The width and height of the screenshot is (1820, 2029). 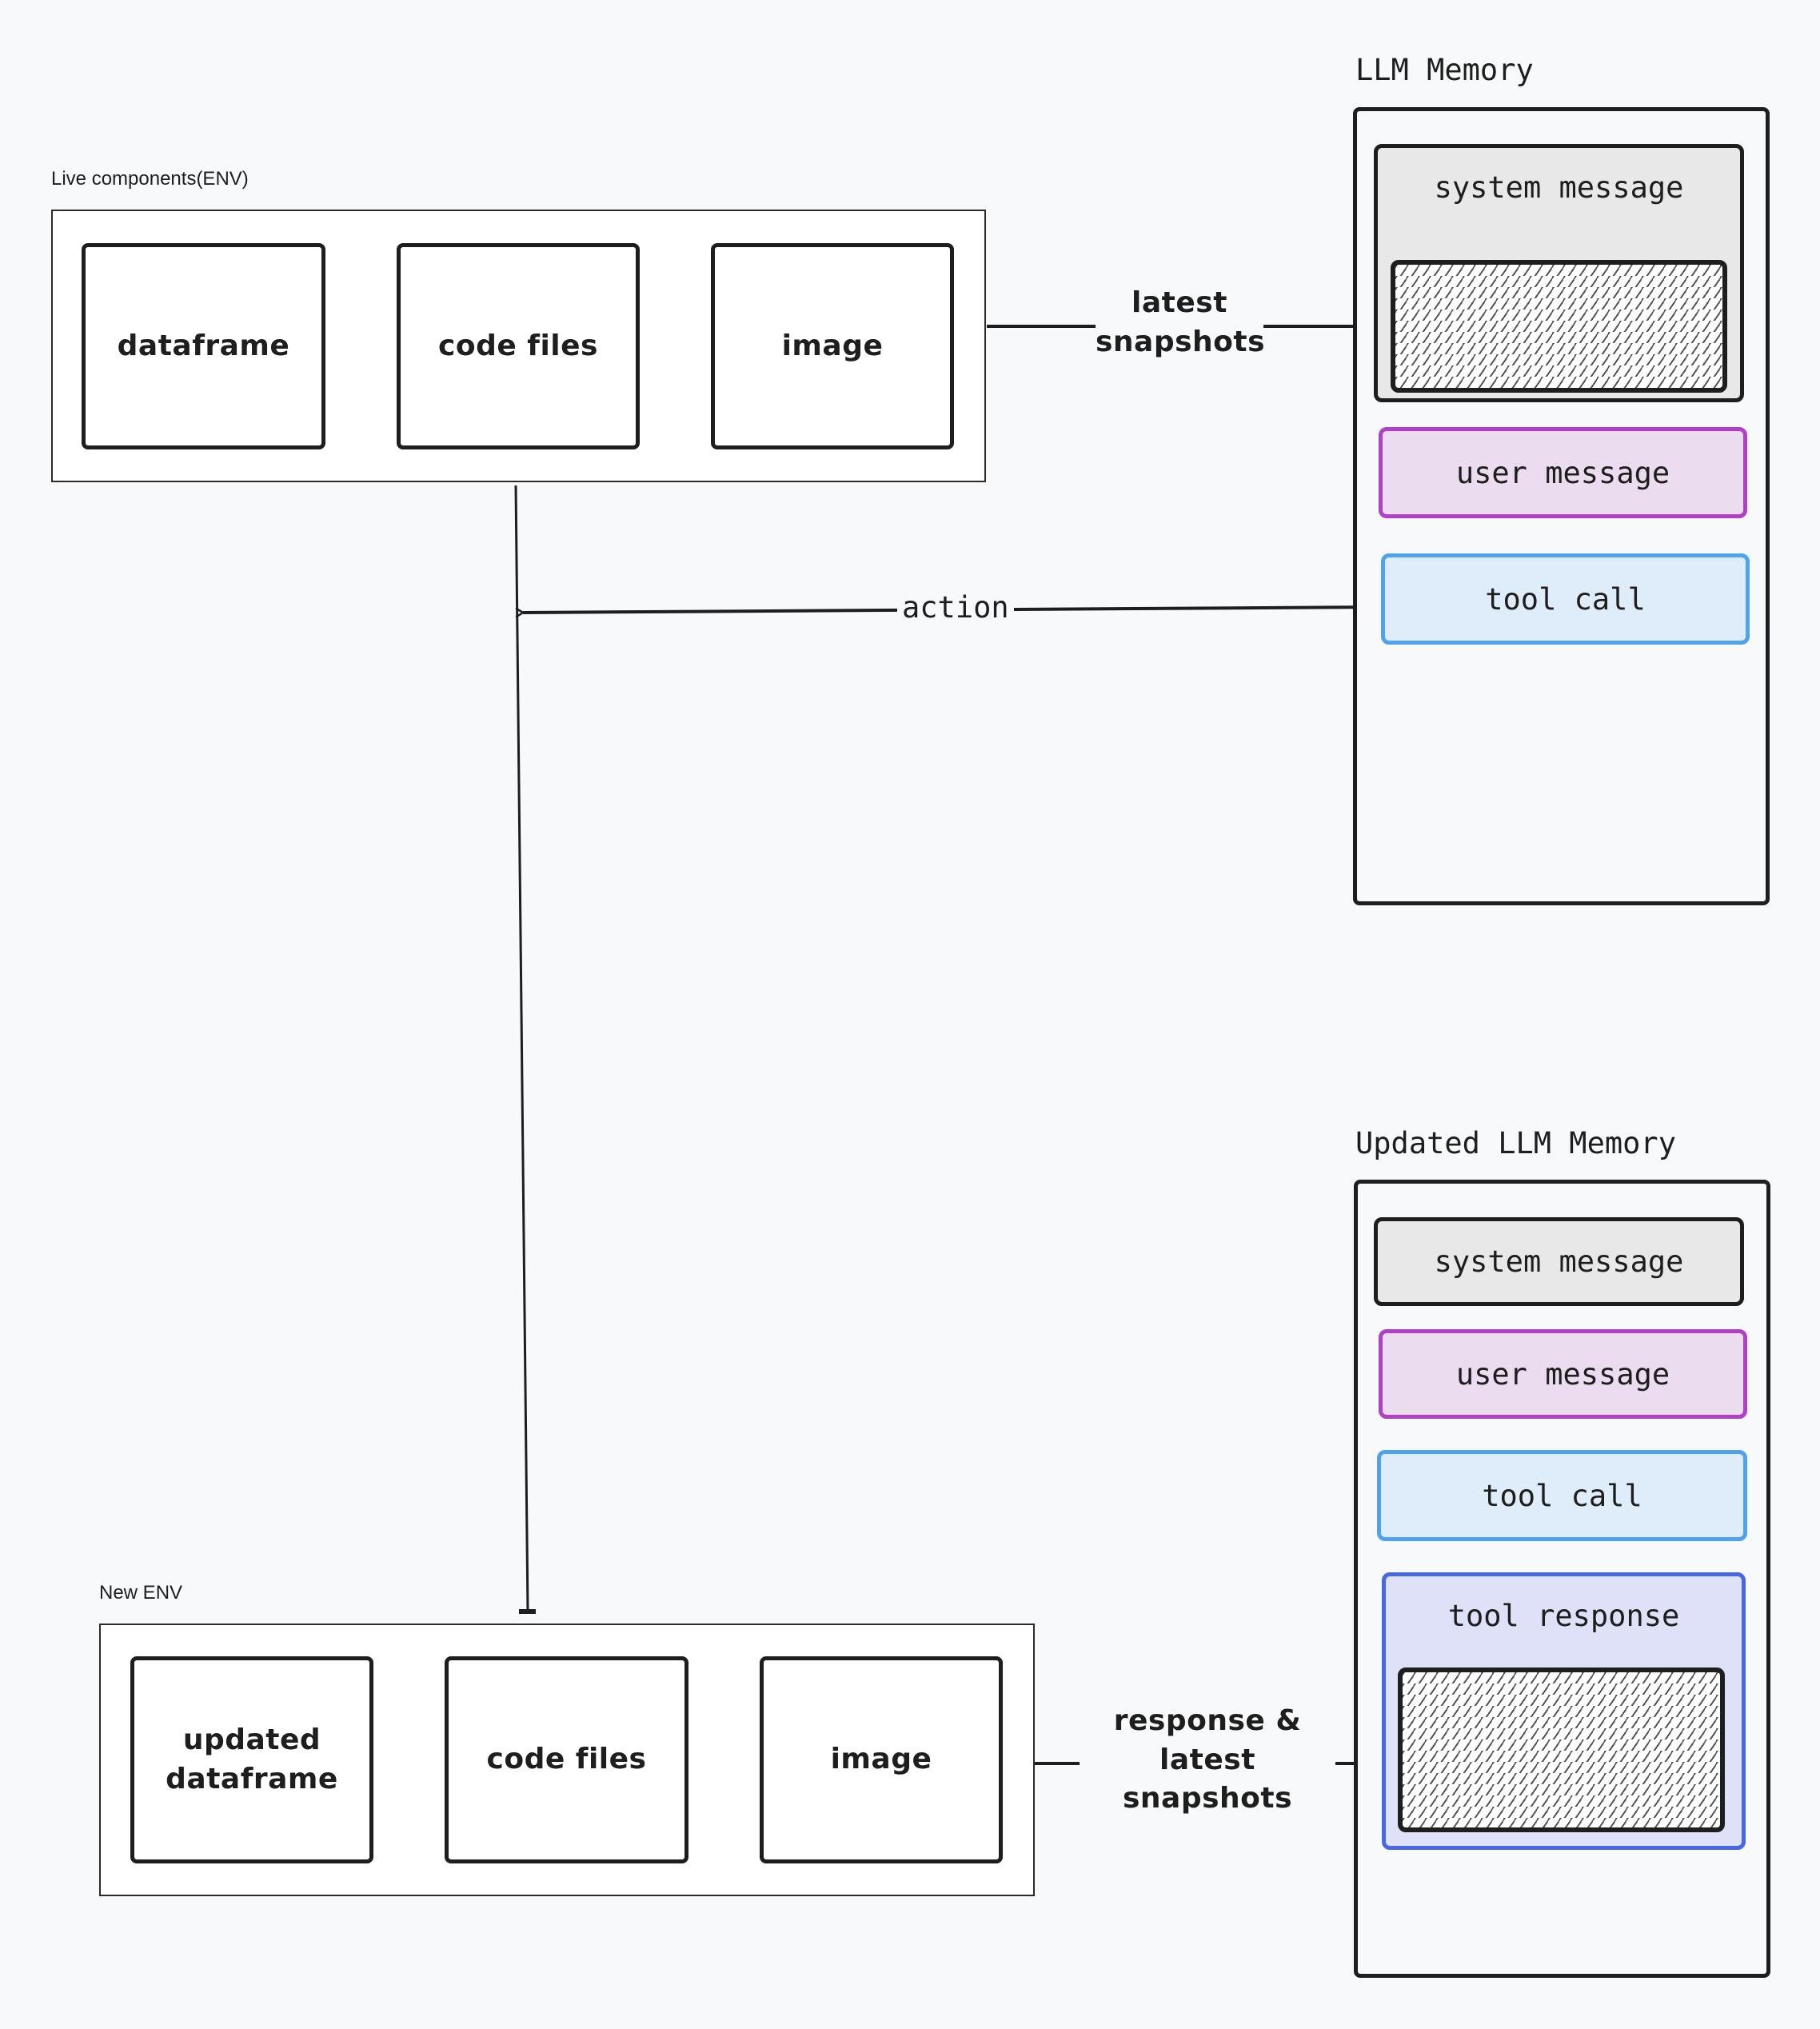 I want to click on new-updated-dataframe-box: updated dataframe, so click(x=251, y=1759).